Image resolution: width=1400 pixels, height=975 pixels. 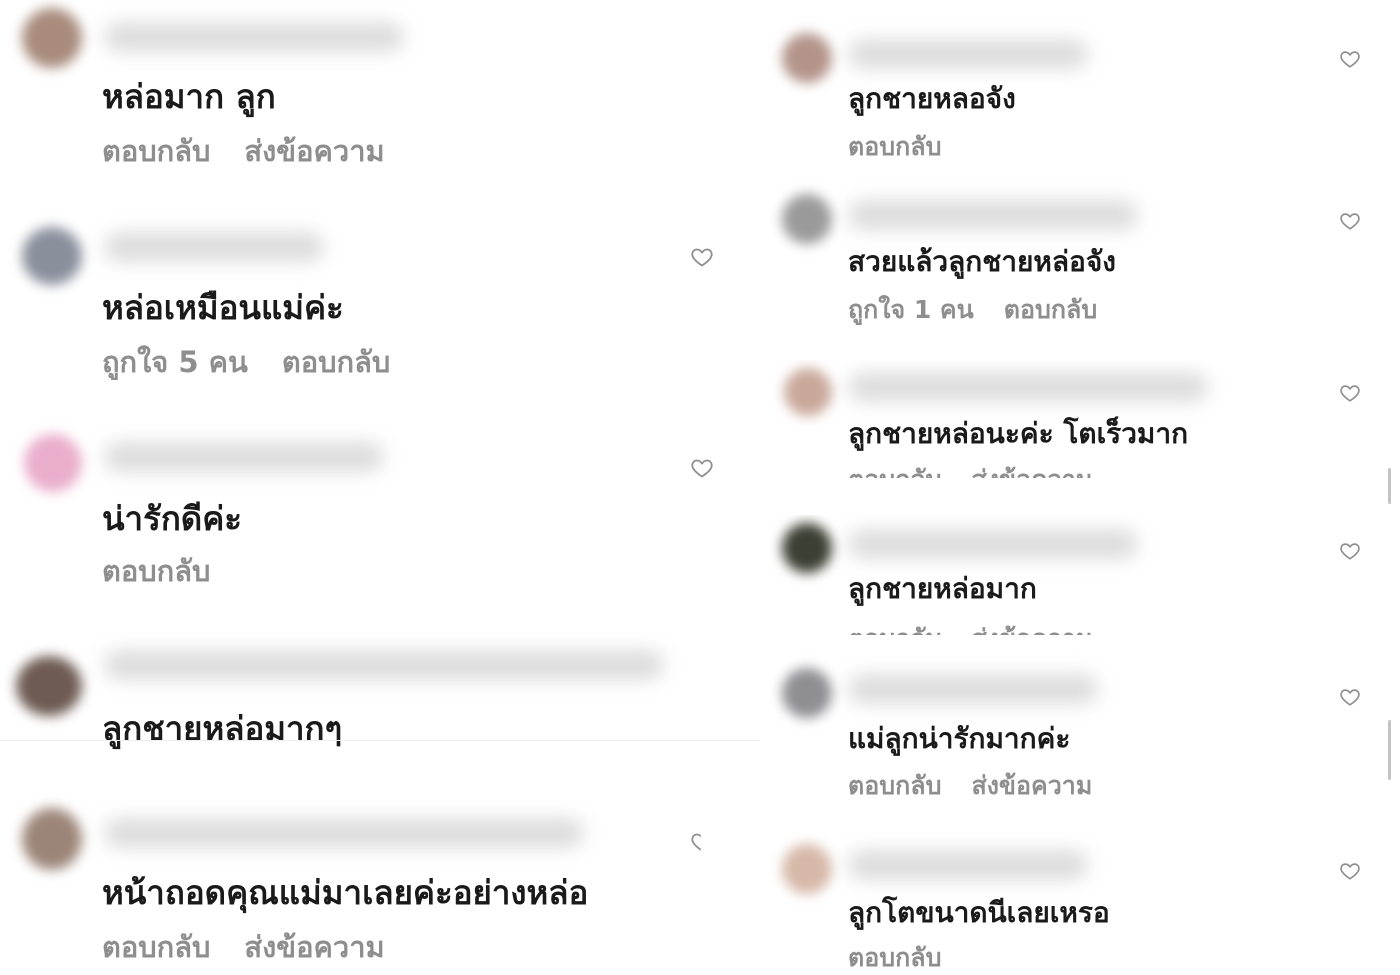 What do you see at coordinates (380, 740) in the screenshot?
I see `divider` at bounding box center [380, 740].